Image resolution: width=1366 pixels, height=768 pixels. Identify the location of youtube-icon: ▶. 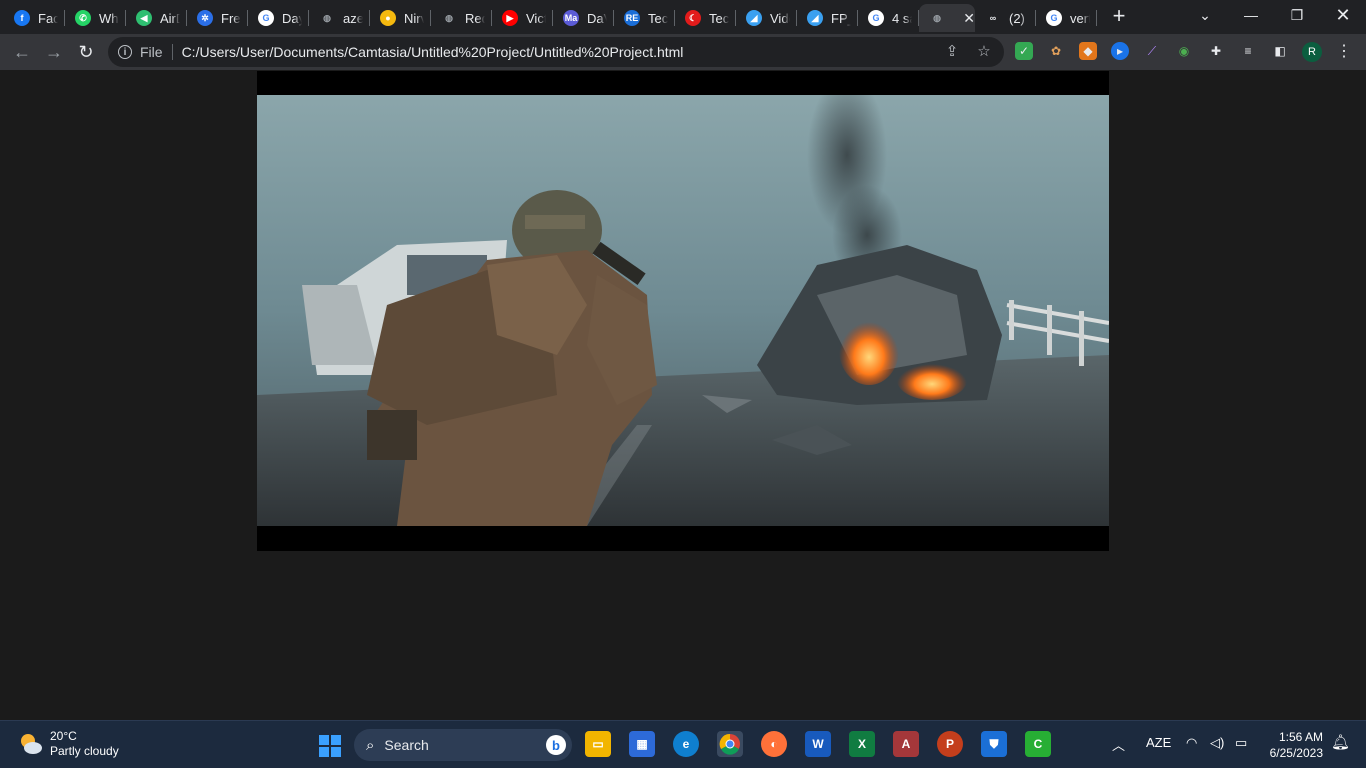
(510, 18).